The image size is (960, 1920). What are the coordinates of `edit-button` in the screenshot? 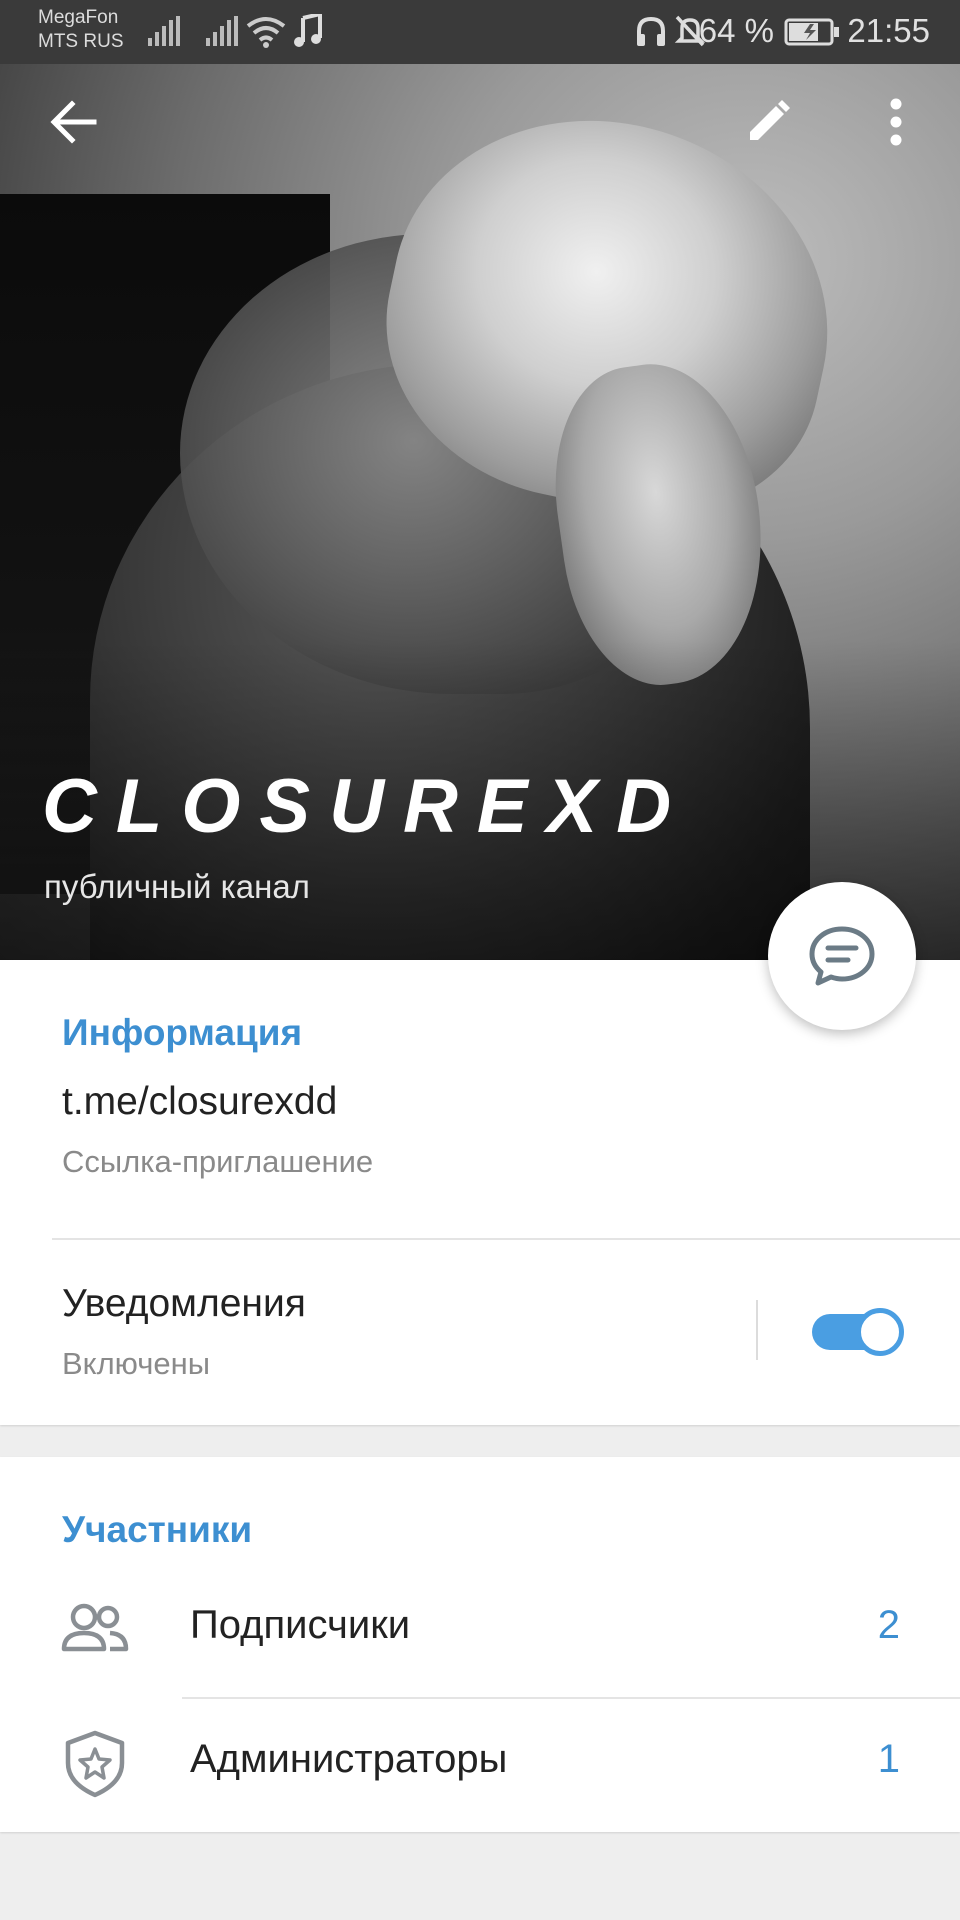 It's located at (768, 122).